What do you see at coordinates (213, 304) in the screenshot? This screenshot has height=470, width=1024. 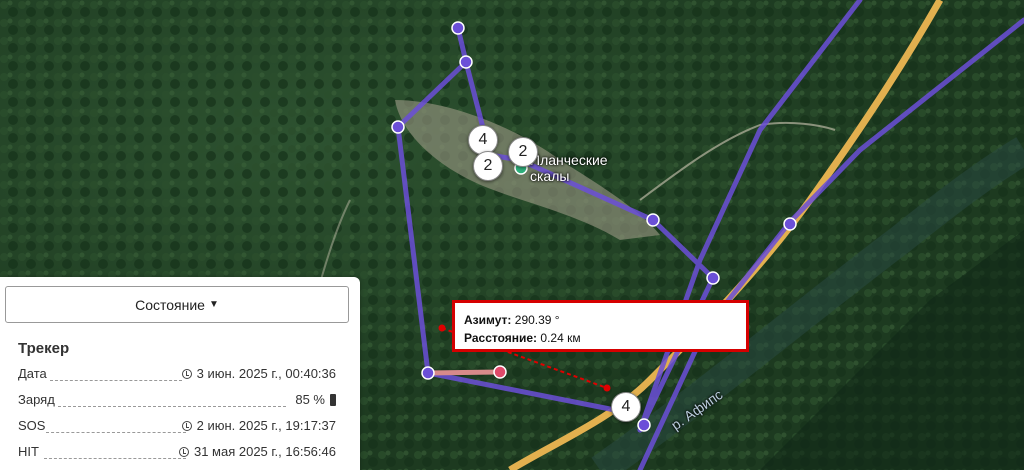 I see `chevron-down-icon: ▼` at bounding box center [213, 304].